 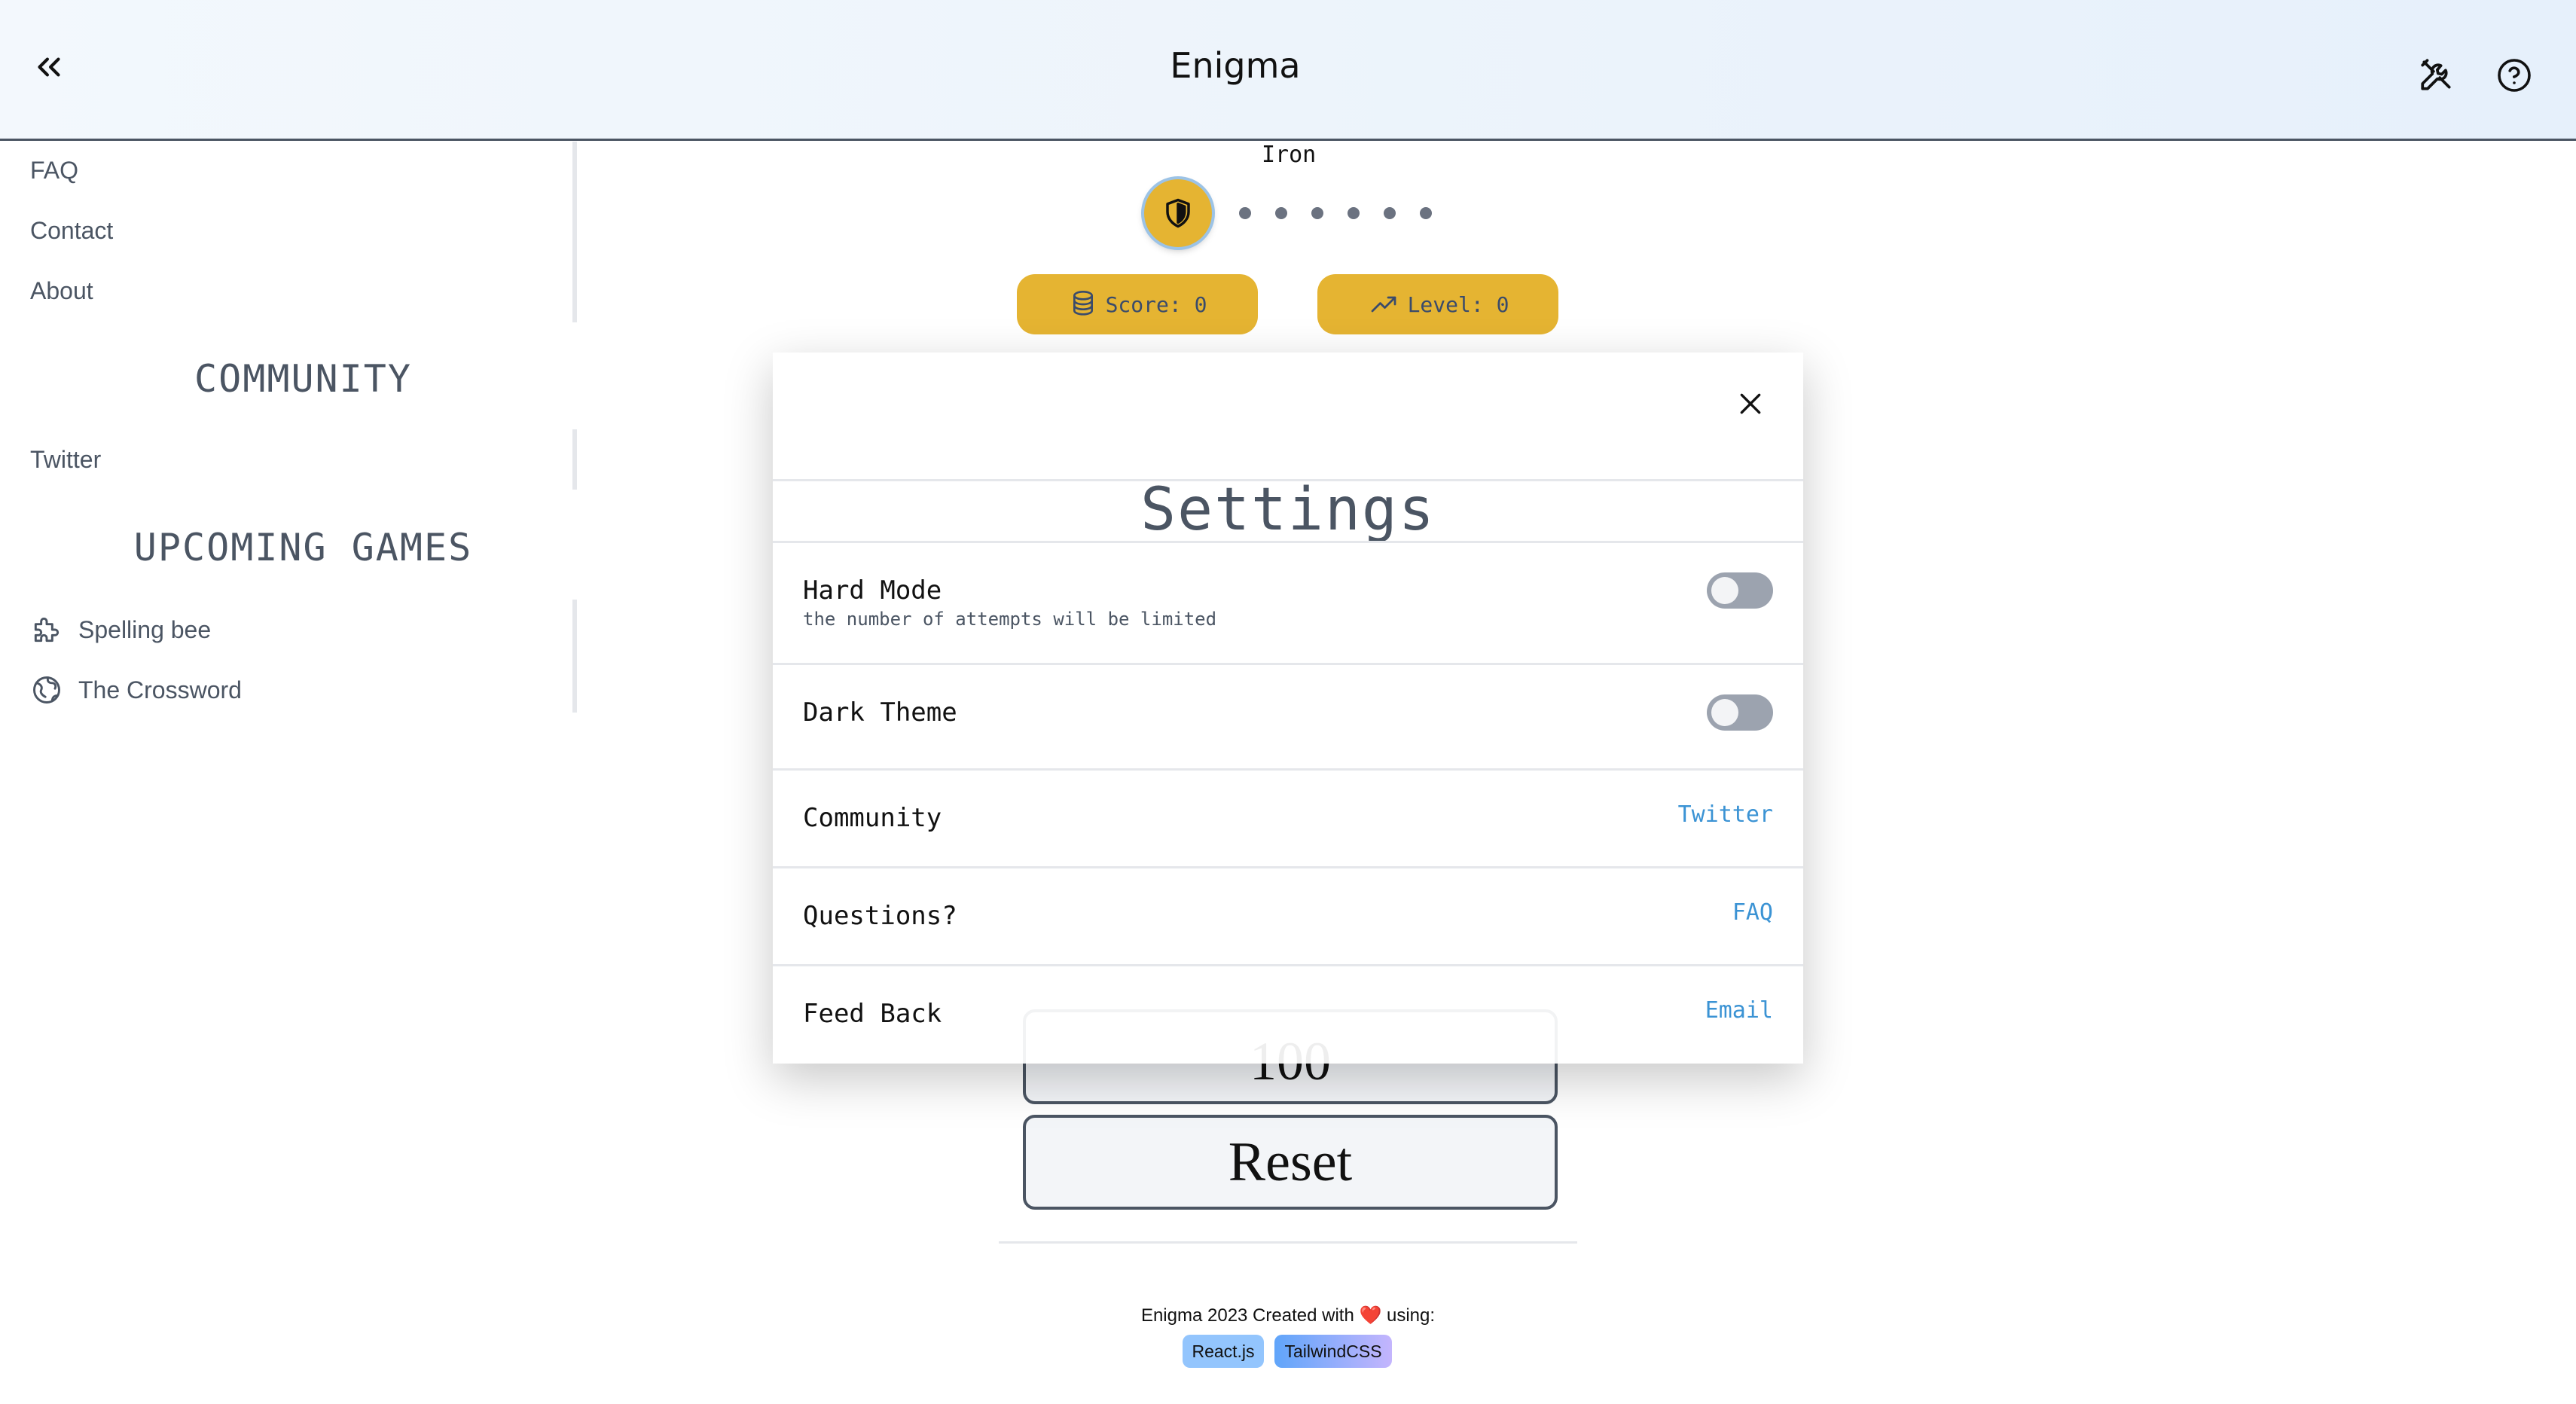 I want to click on score-badge: Score: 0, so click(x=1138, y=304).